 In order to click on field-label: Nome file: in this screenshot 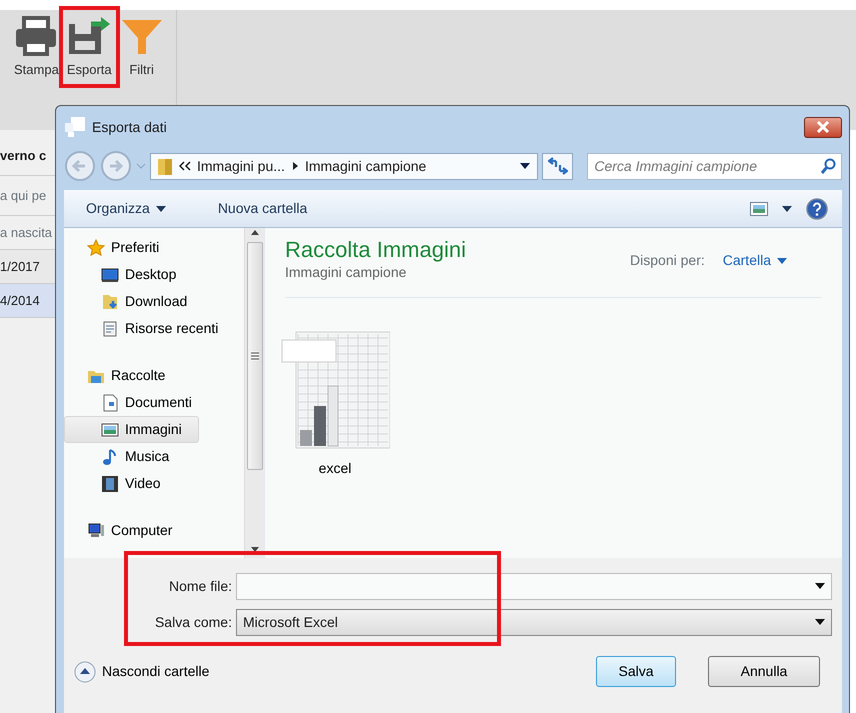, I will do `click(200, 586)`.